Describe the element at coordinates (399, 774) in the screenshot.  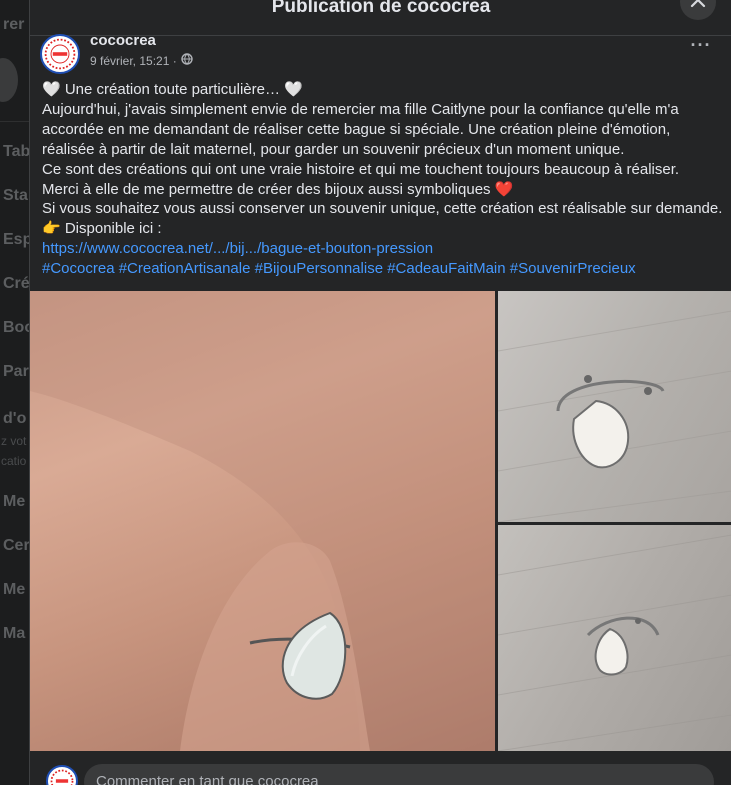
I see `comment-input: Commenter en tant que cococrea` at that location.